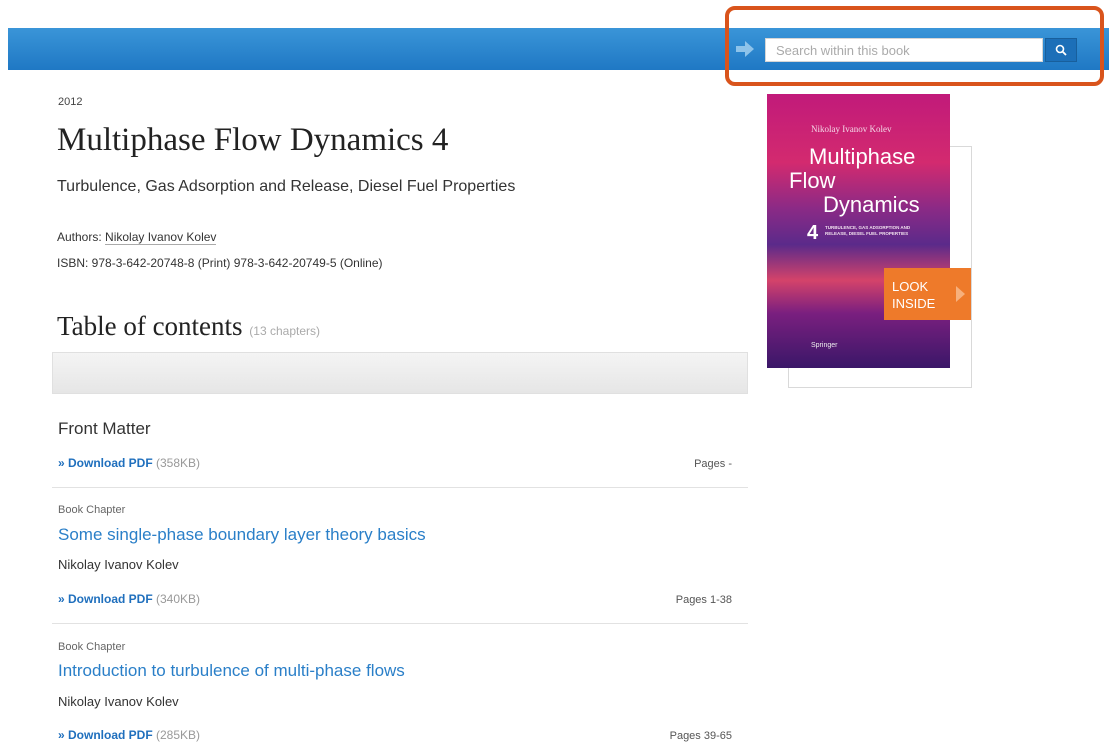 This screenshot has width=1109, height=756. What do you see at coordinates (178, 599) in the screenshot?
I see `file-size: (340KB)` at bounding box center [178, 599].